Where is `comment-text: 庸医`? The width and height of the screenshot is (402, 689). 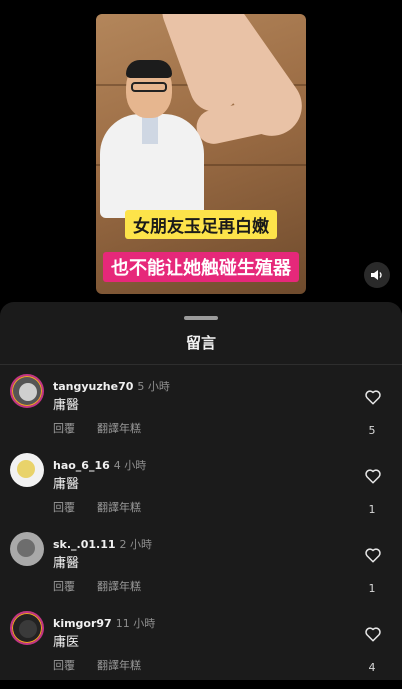
comment-text: 庸医 is located at coordinates (66, 642).